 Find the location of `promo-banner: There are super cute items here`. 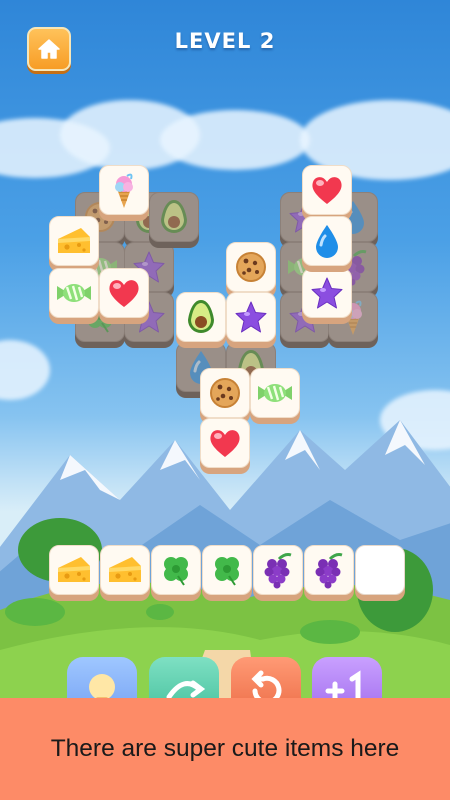

promo-banner: There are super cute items here is located at coordinates (225, 749).